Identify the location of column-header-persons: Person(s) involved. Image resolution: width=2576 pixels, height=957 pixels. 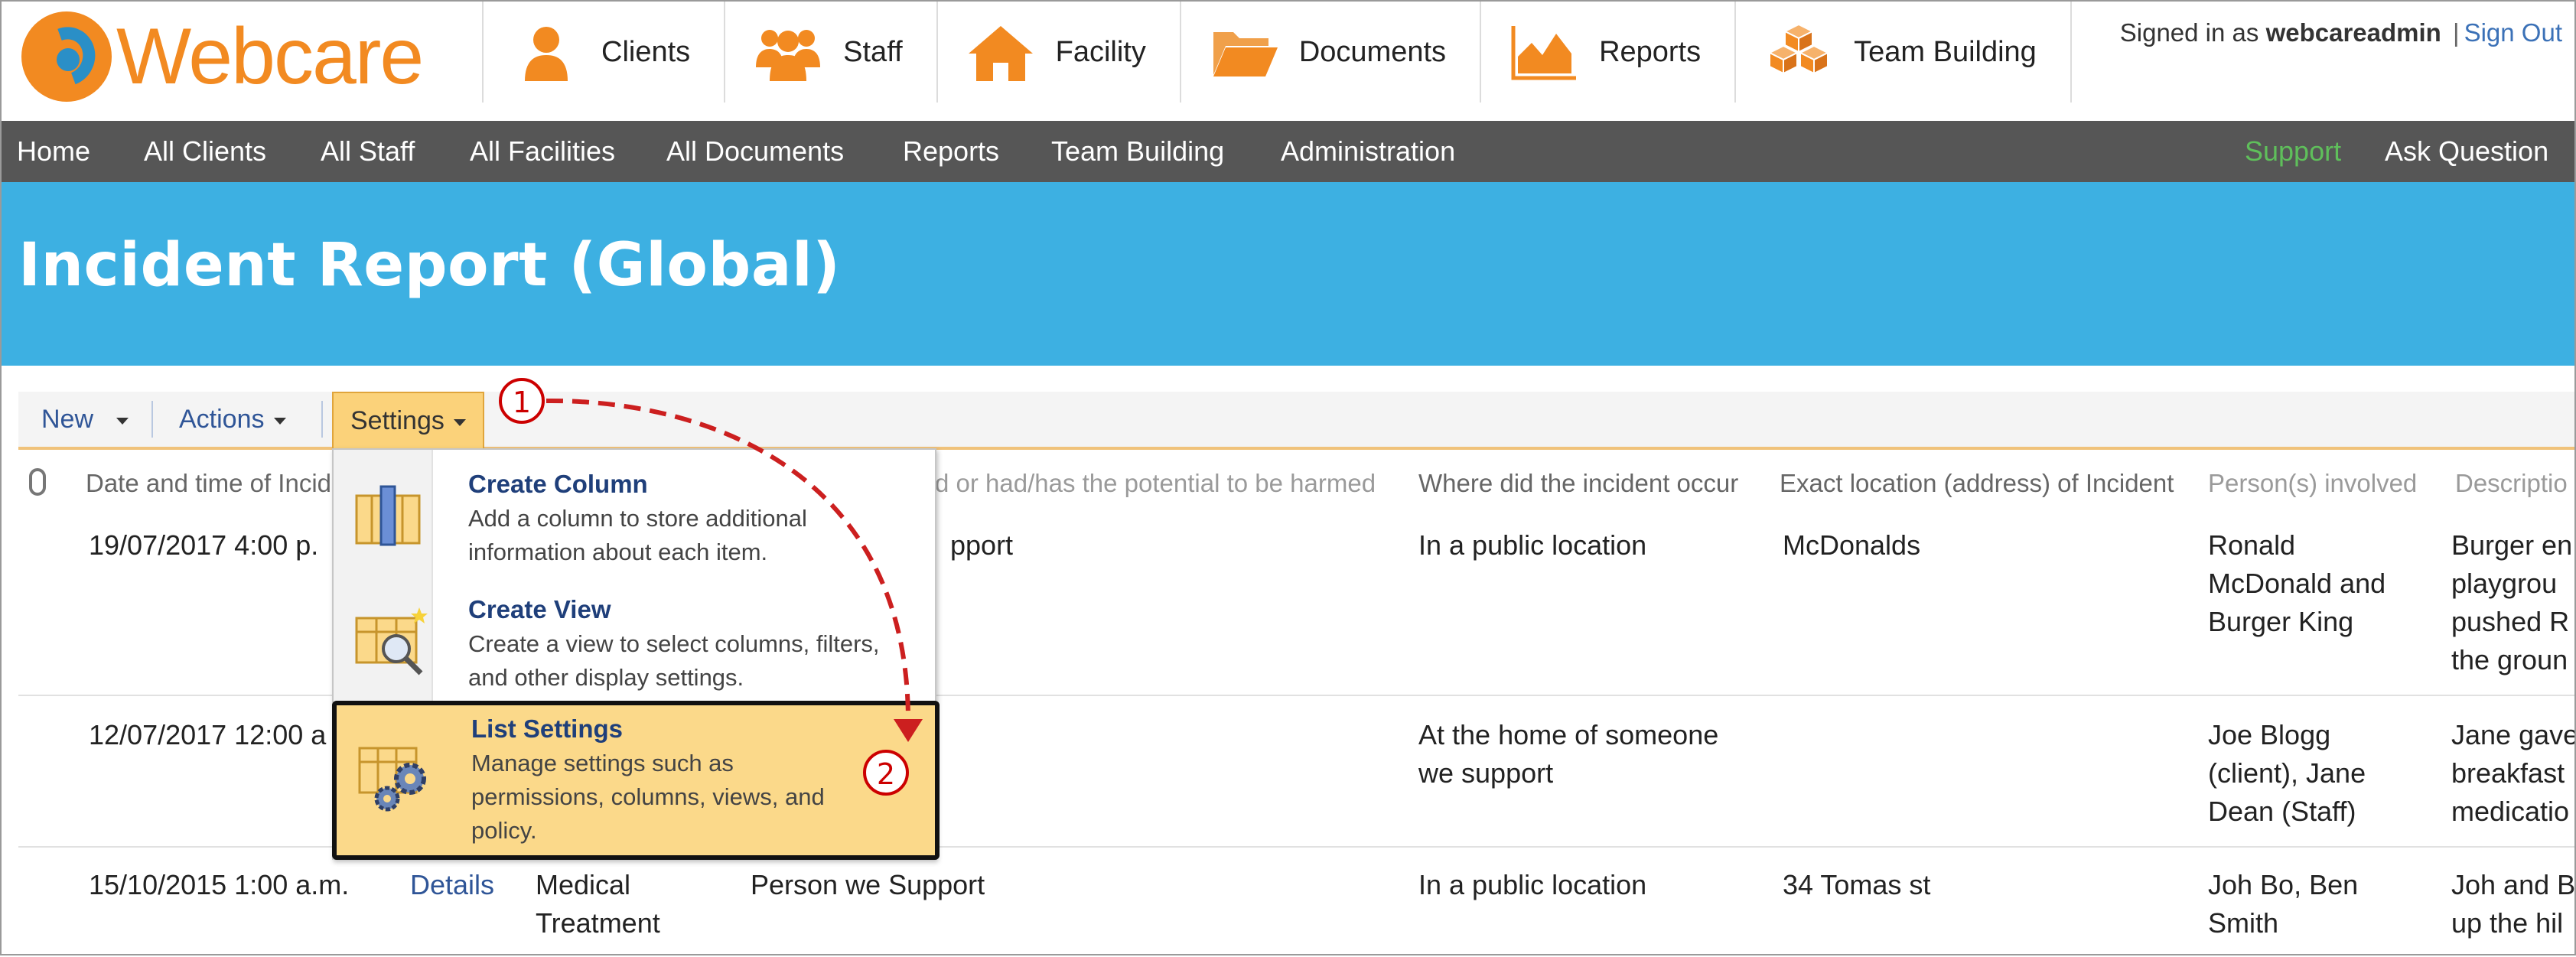
(2323, 484).